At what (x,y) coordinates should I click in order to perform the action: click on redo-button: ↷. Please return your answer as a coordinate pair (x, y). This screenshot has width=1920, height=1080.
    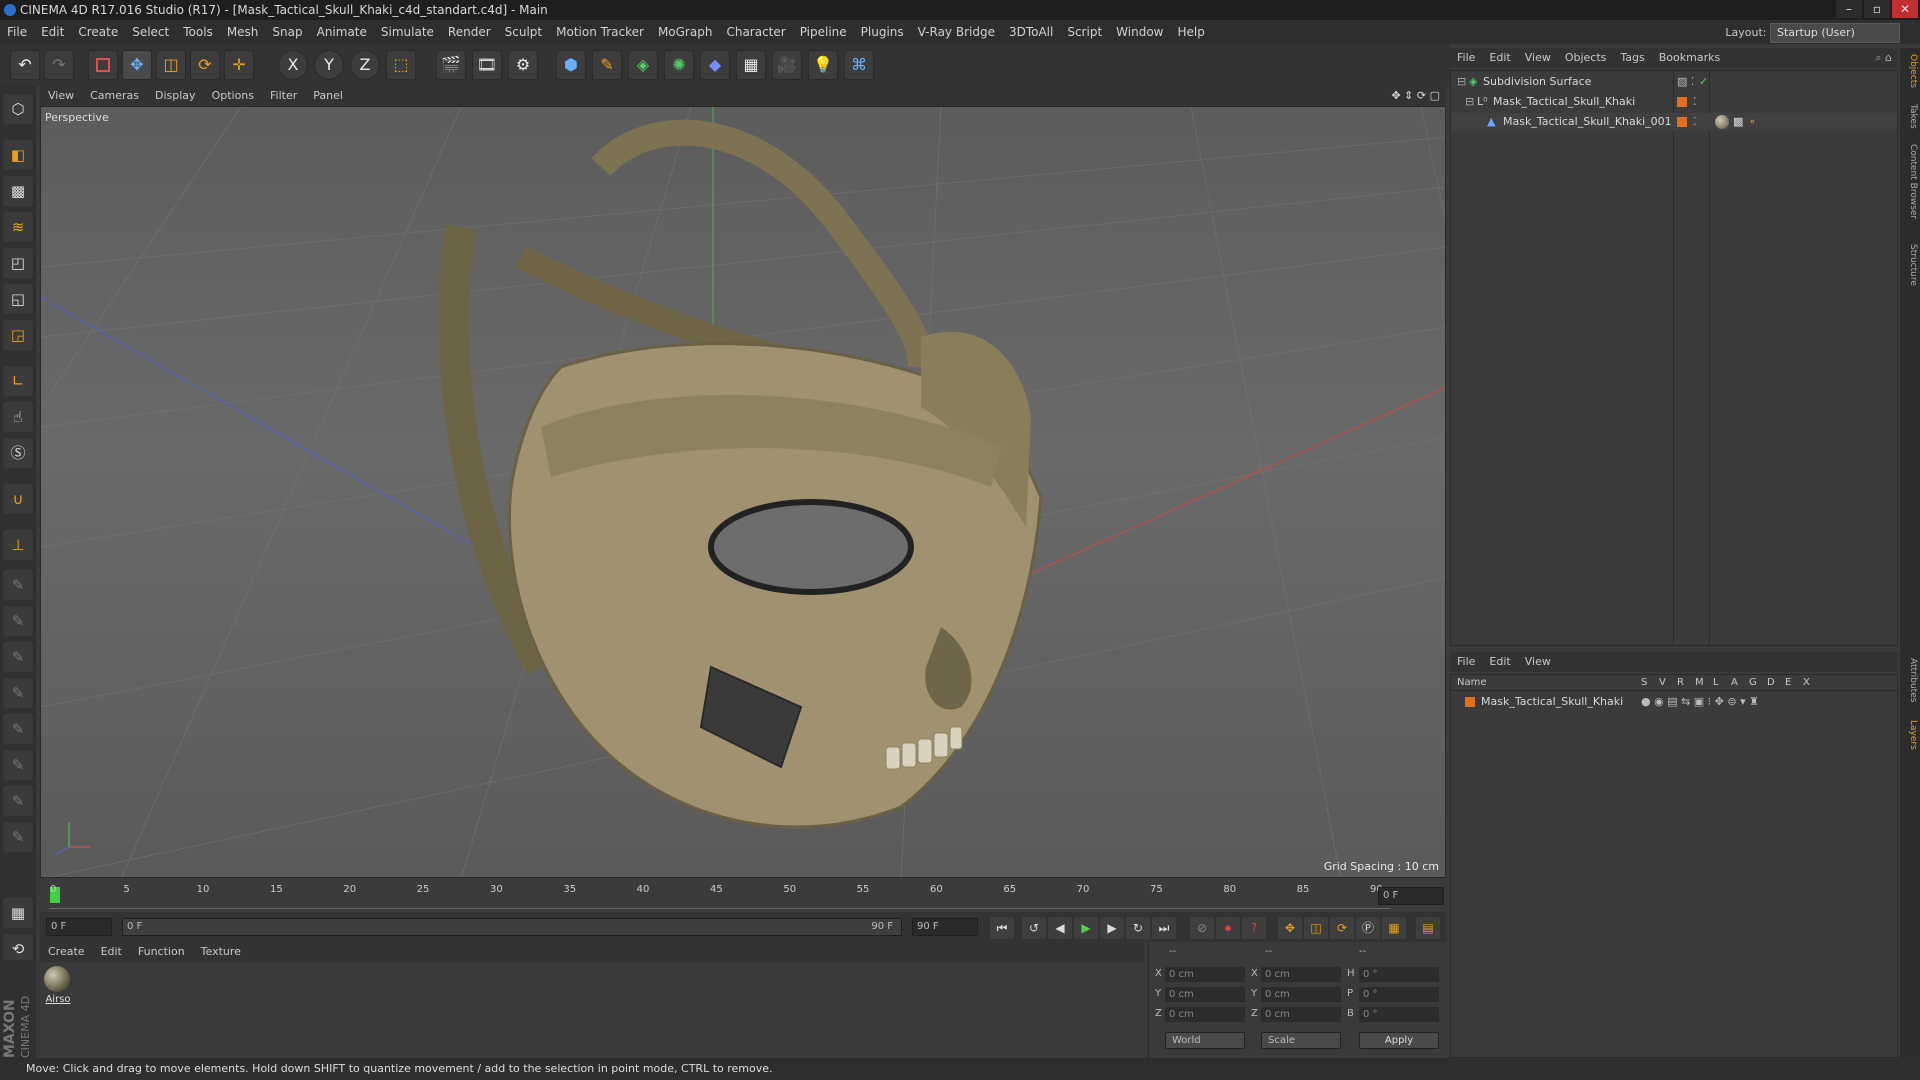
    Looking at the image, I should click on (59, 65).